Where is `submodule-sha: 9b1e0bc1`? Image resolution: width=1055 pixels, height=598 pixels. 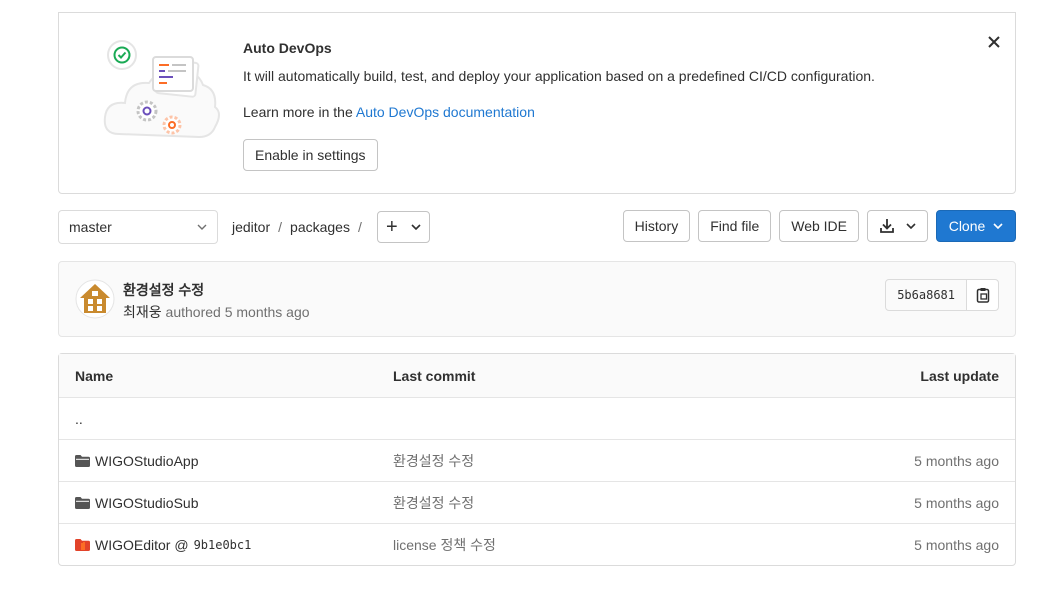 submodule-sha: 9b1e0bc1 is located at coordinates (223, 545).